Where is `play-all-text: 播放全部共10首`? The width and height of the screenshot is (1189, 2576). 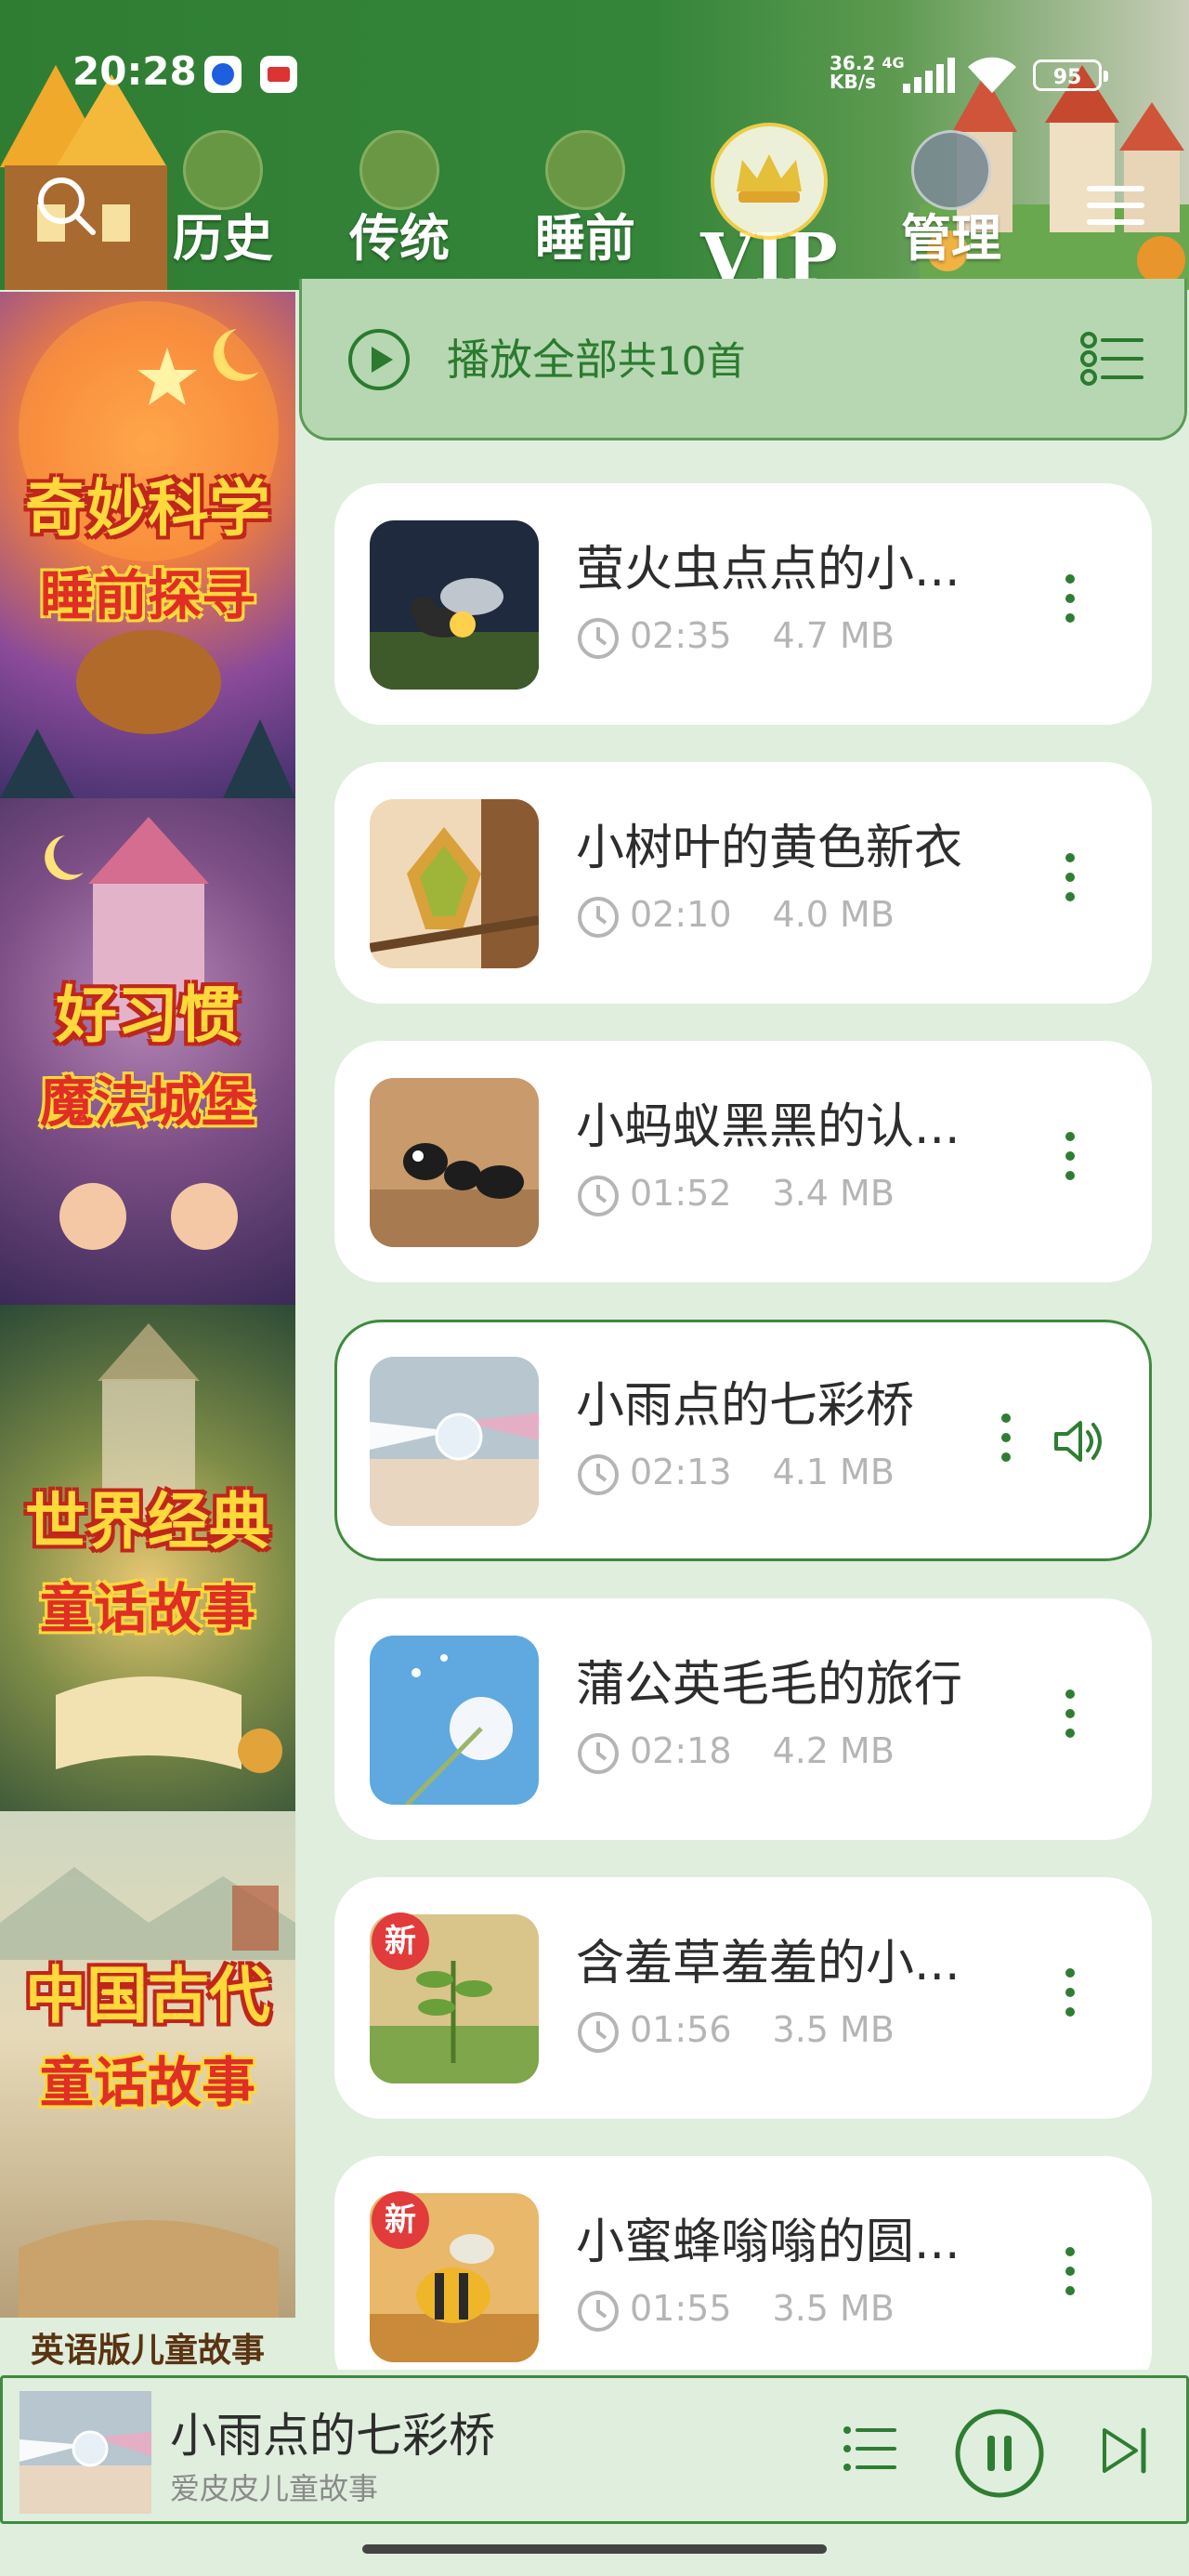 play-all-text: 播放全部共10首 is located at coordinates (596, 360).